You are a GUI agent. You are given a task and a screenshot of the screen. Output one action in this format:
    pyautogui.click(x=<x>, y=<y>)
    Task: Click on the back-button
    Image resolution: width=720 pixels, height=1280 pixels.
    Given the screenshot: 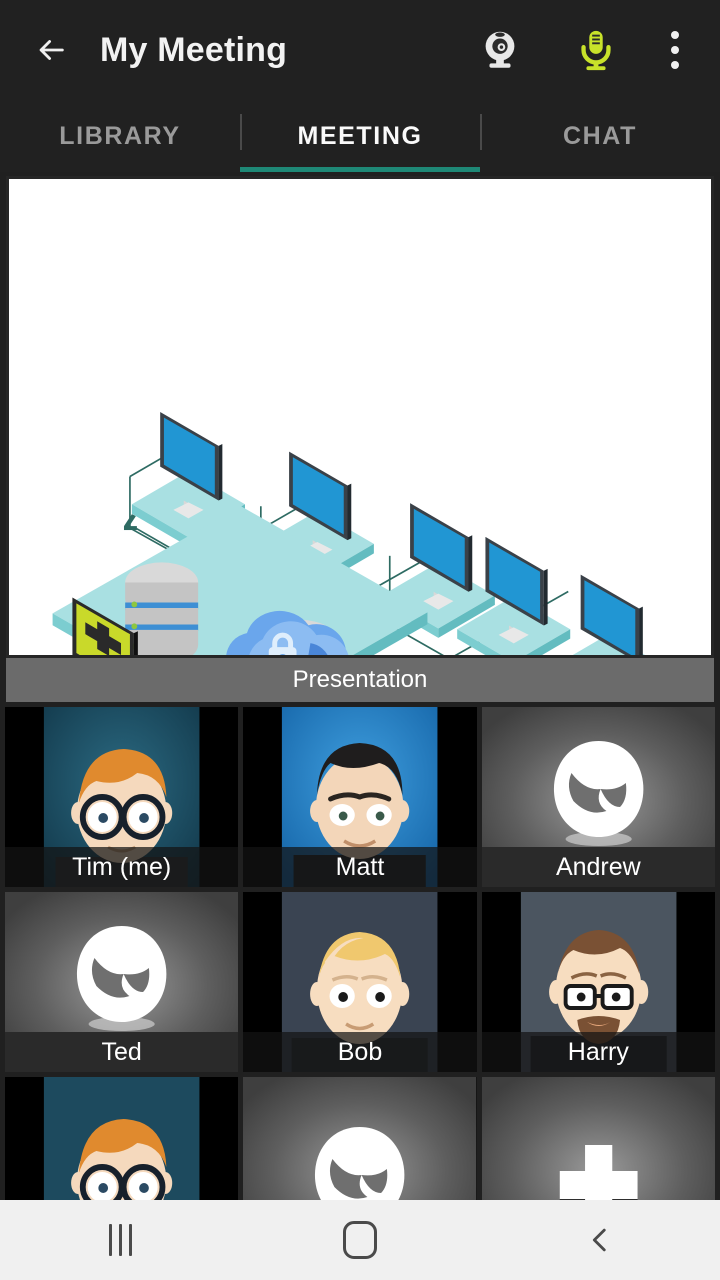 What is the action you would take?
    pyautogui.click(x=51, y=50)
    